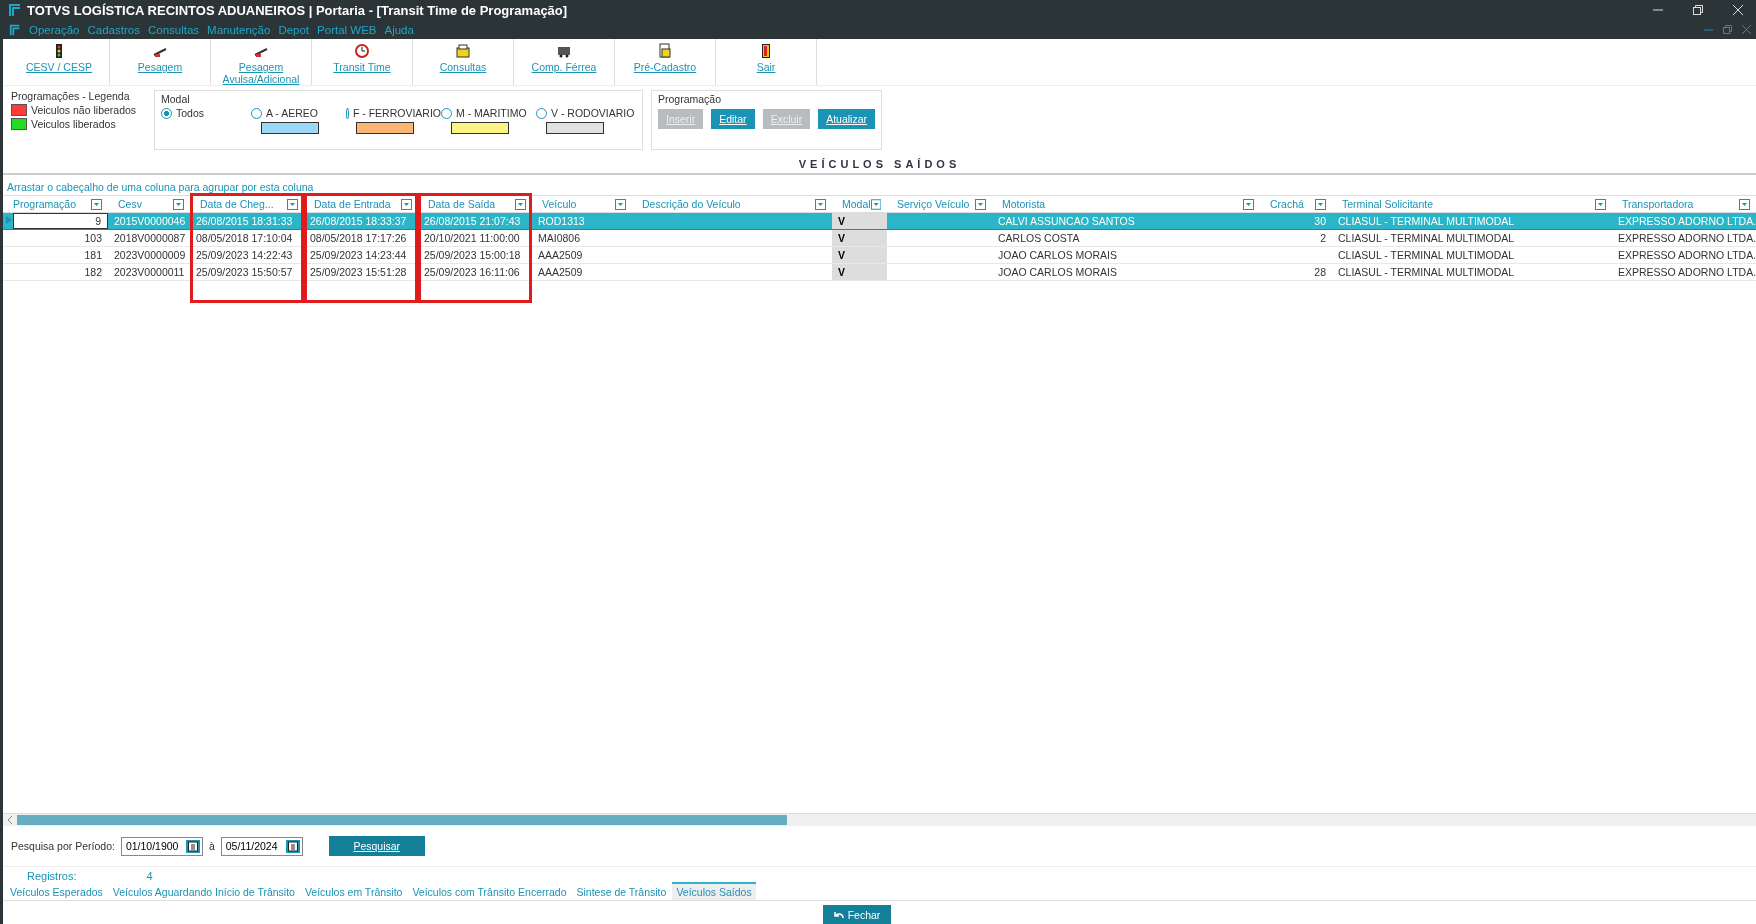  Describe the element at coordinates (733, 119) in the screenshot. I see `action-button: Editar` at that location.